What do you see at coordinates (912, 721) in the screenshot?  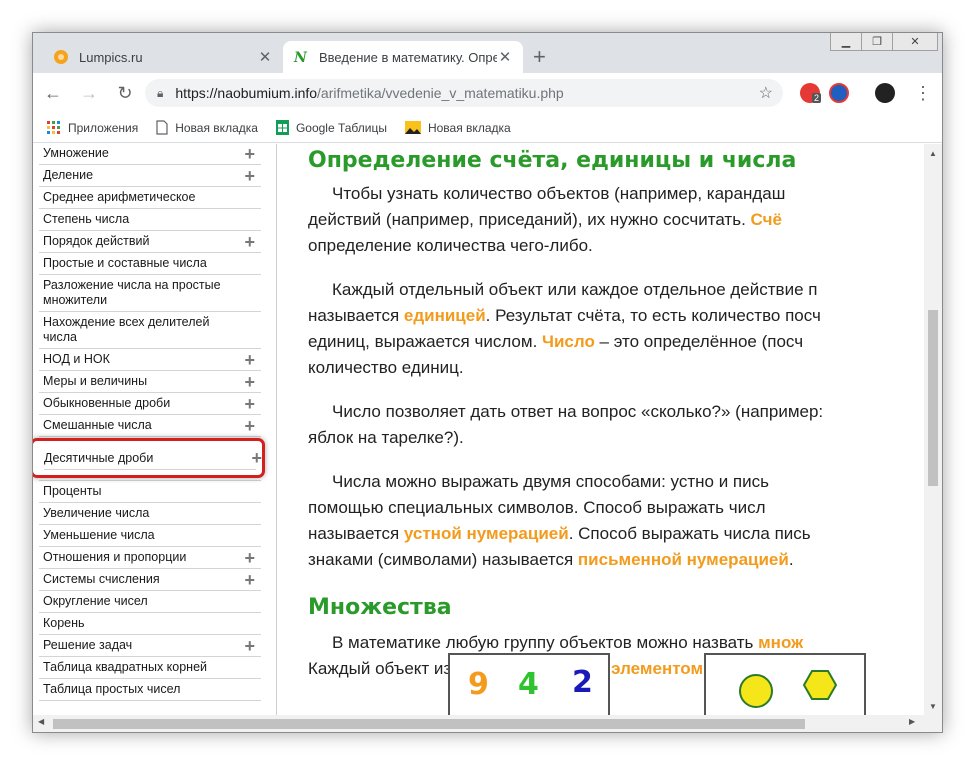 I see `scroll-right-icon: ▶` at bounding box center [912, 721].